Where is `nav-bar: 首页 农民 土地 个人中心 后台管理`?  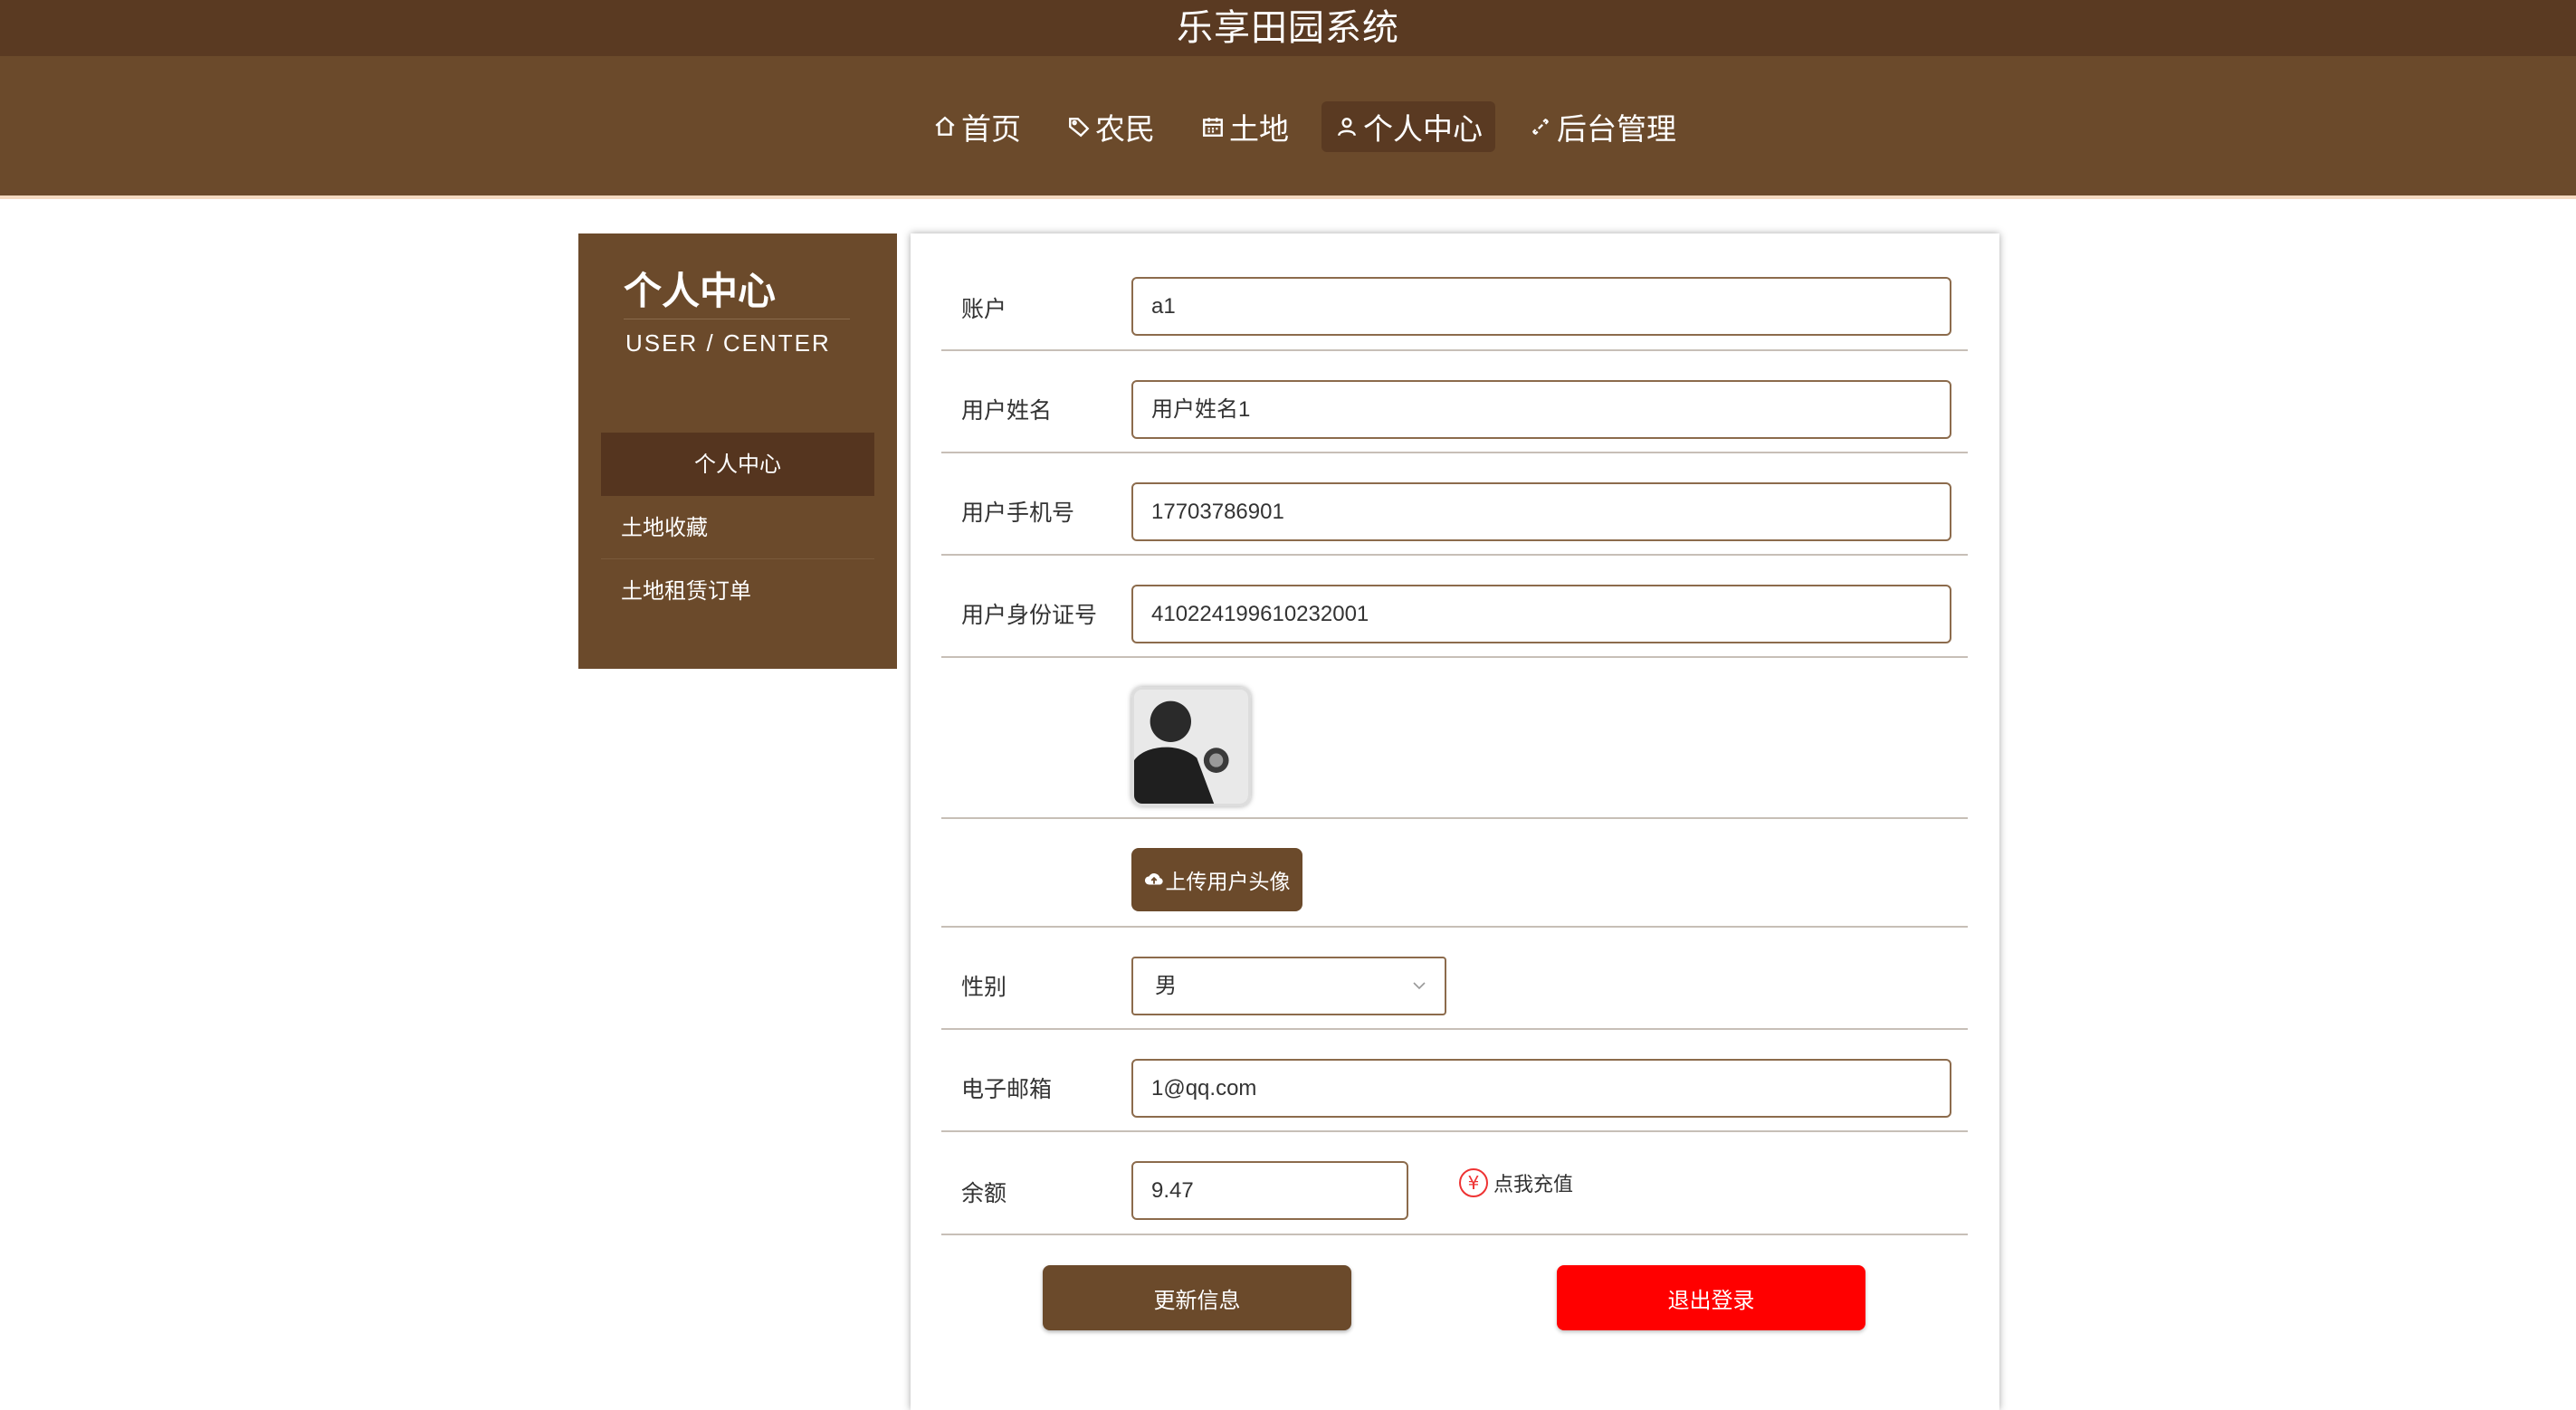 nav-bar: 首页 农民 土地 个人中心 后台管理 is located at coordinates (1288, 127).